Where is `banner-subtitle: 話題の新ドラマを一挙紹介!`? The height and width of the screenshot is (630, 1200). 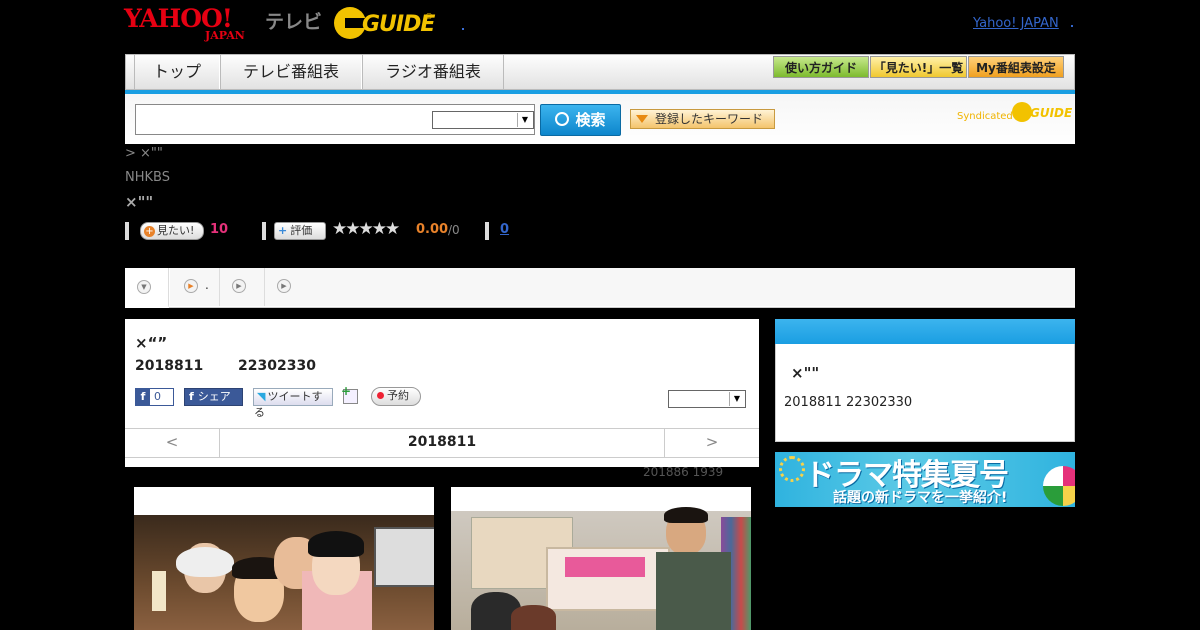
banner-subtitle: 話題の新ドラマを一挙紹介! is located at coordinates (920, 498).